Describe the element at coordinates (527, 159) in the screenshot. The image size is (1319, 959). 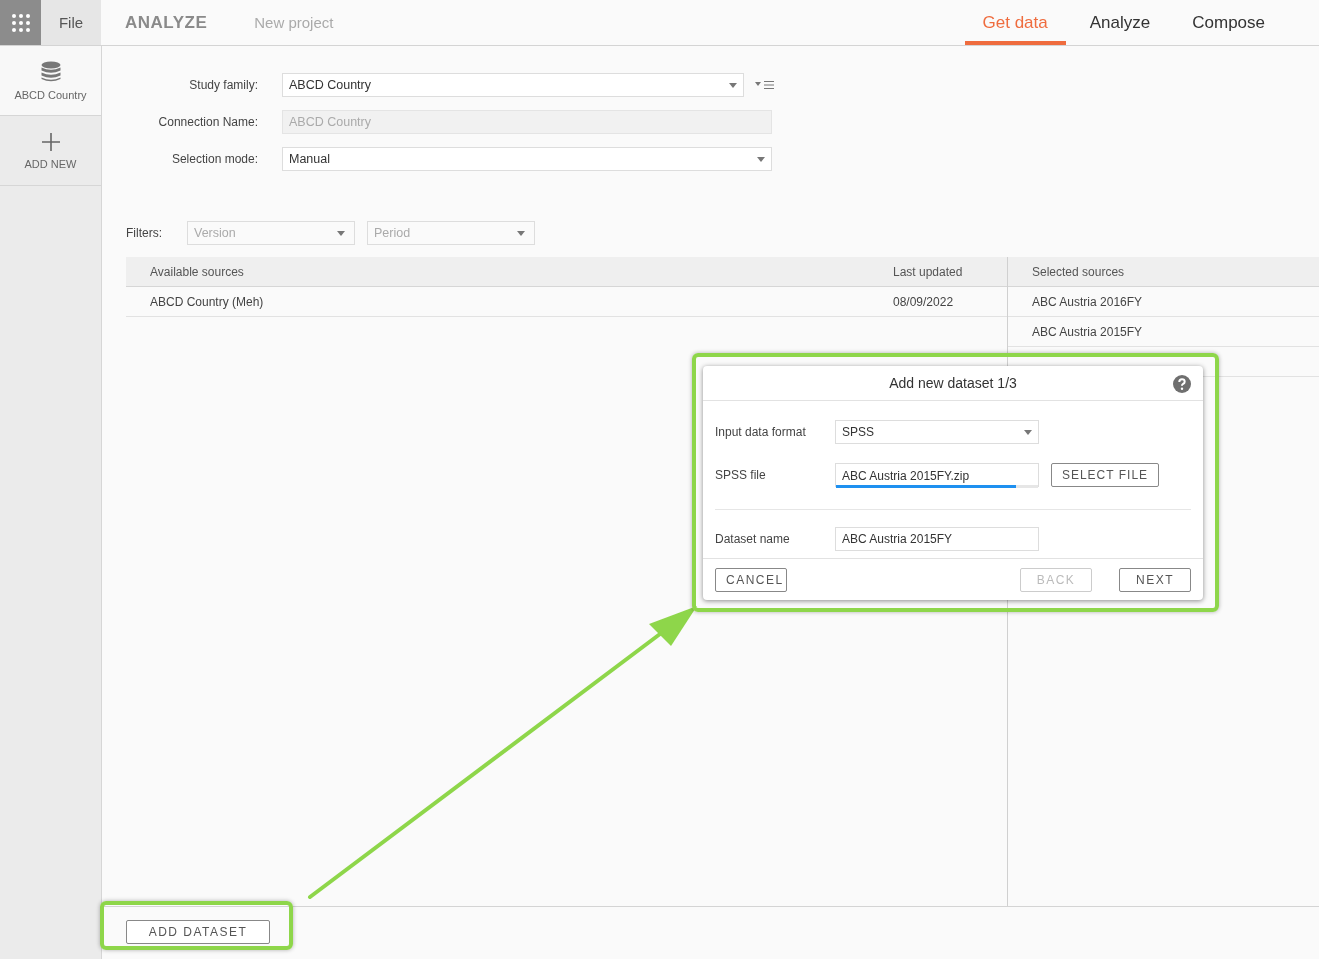
I see `dropdown-field: Manual` at that location.